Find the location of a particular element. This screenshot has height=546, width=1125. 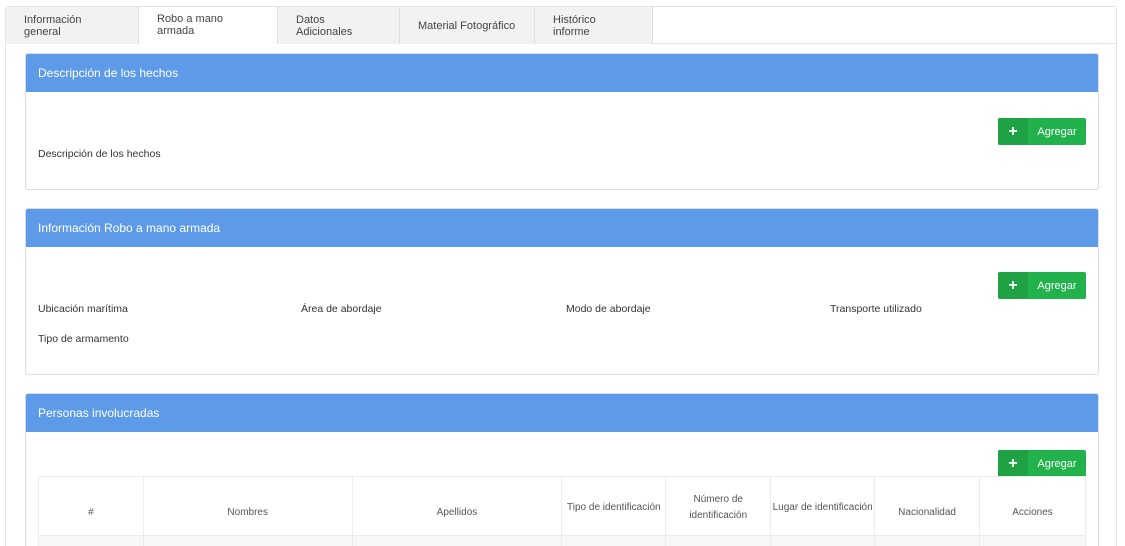

add-robo-button: + Agregar is located at coordinates (1042, 285).